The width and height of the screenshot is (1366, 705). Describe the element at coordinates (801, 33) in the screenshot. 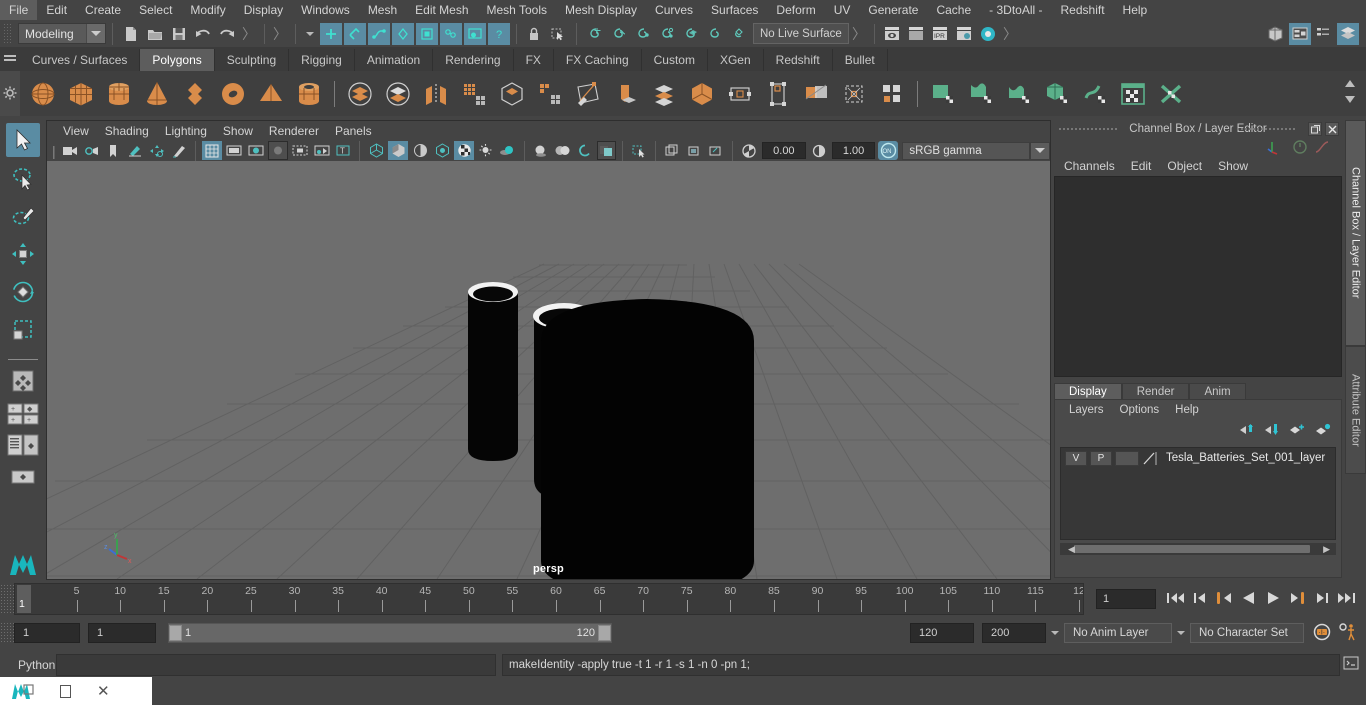

I see `live-surface-field: No Live Surface` at that location.